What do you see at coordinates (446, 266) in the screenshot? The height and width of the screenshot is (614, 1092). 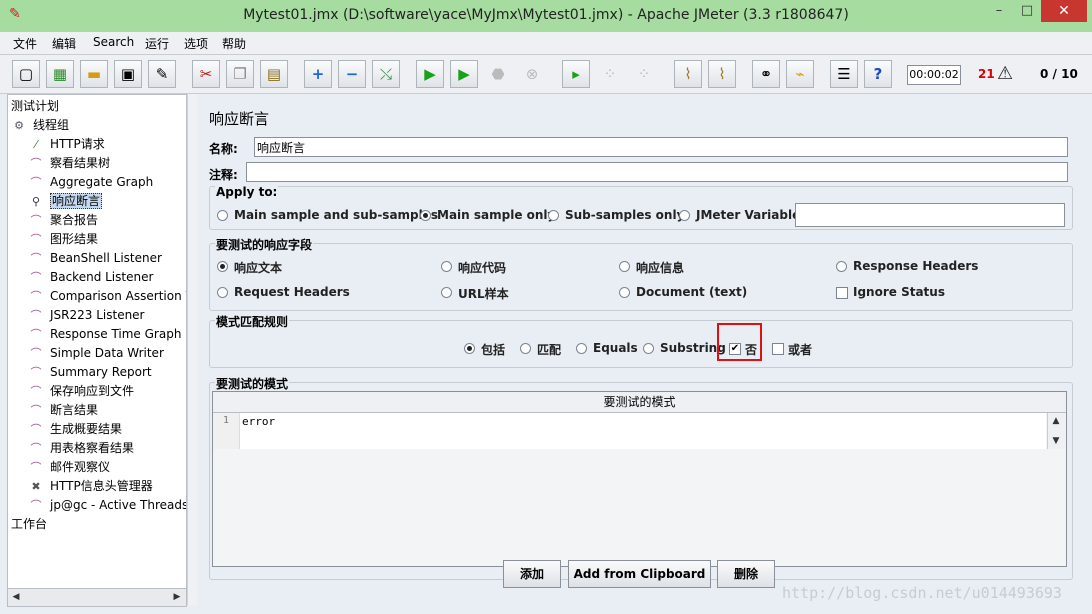 I see `field-response-code-radio` at bounding box center [446, 266].